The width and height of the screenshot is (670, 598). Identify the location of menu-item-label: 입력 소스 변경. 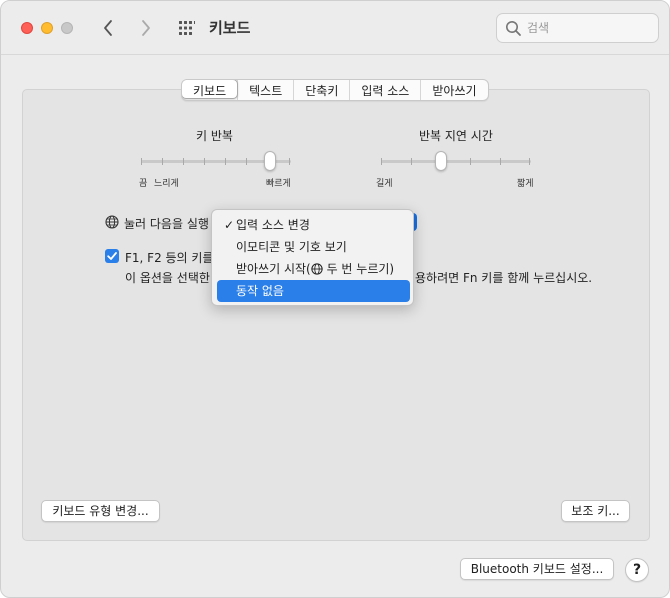
(273, 225).